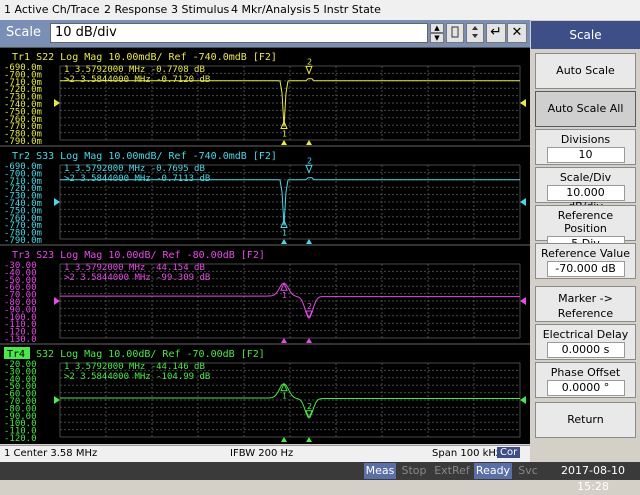 This screenshot has width=640, height=495. I want to click on spin-button, so click(475, 33).